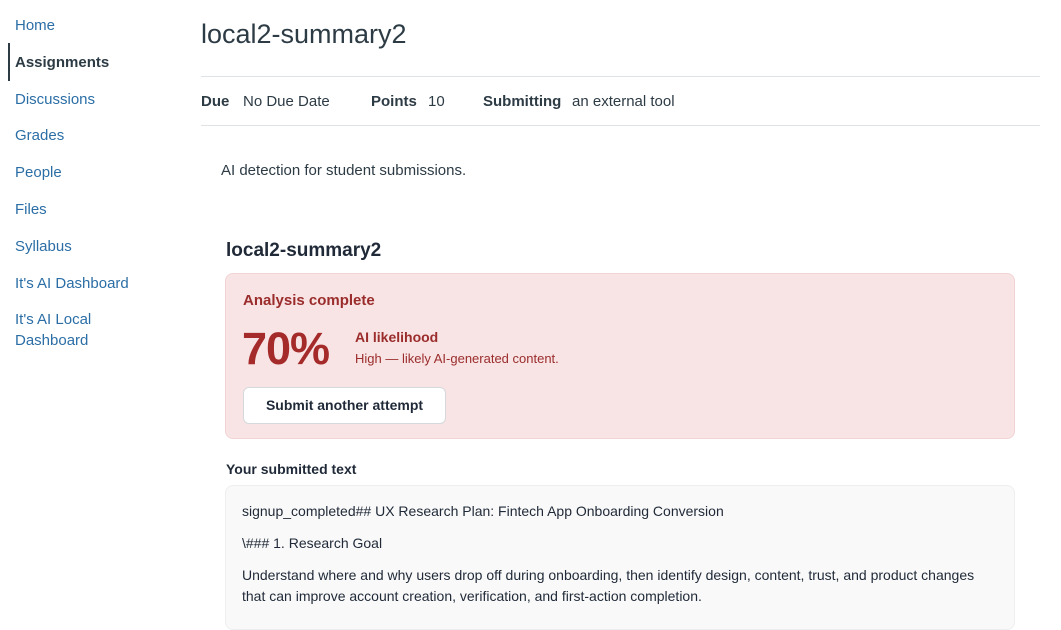 This screenshot has height=630, width=1061. What do you see at coordinates (312, 543) in the screenshot?
I see `submitted-paragraph: \### 1. Research Goal` at bounding box center [312, 543].